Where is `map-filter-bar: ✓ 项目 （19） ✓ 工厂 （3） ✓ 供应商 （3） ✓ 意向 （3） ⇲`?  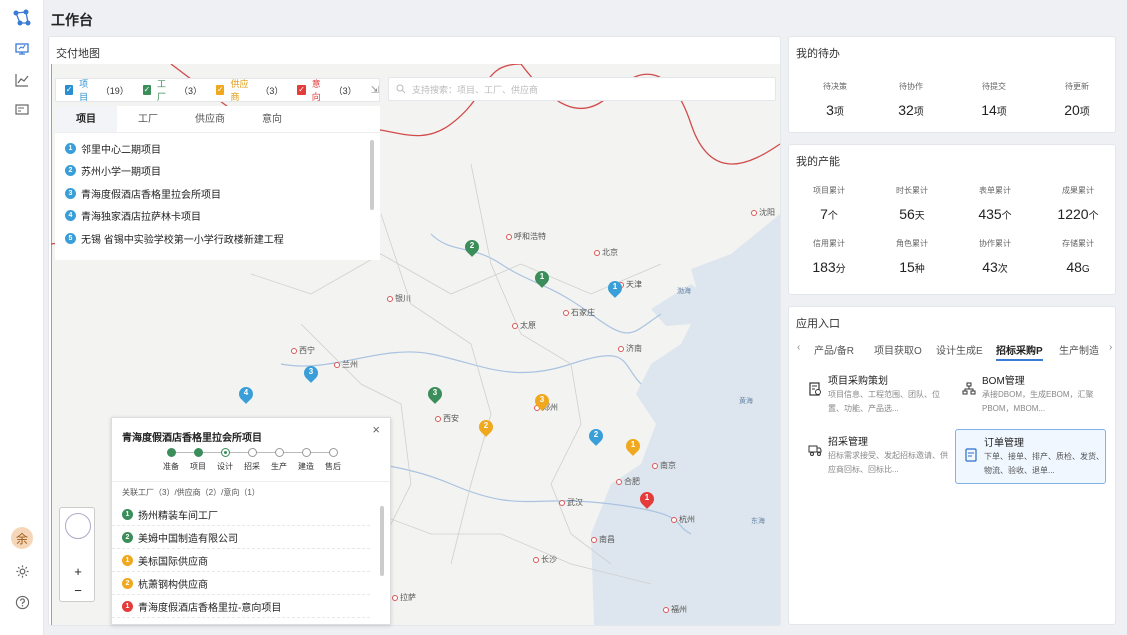
map-filter-bar: ✓ 项目 （19） ✓ 工厂 （3） ✓ 供应商 （3） ✓ 意向 （3） ⇲ is located at coordinates (217, 90).